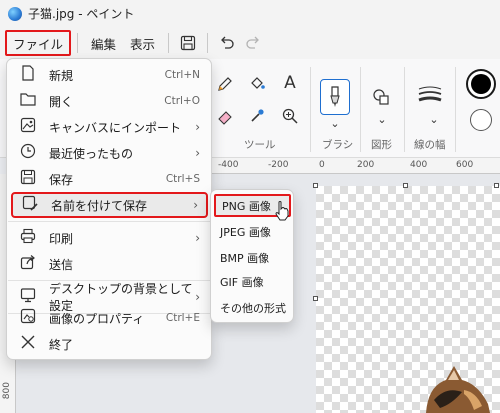  I want to click on menu-item-image-properties: 画像のプロパティ Ctrl+E, so click(109, 318).